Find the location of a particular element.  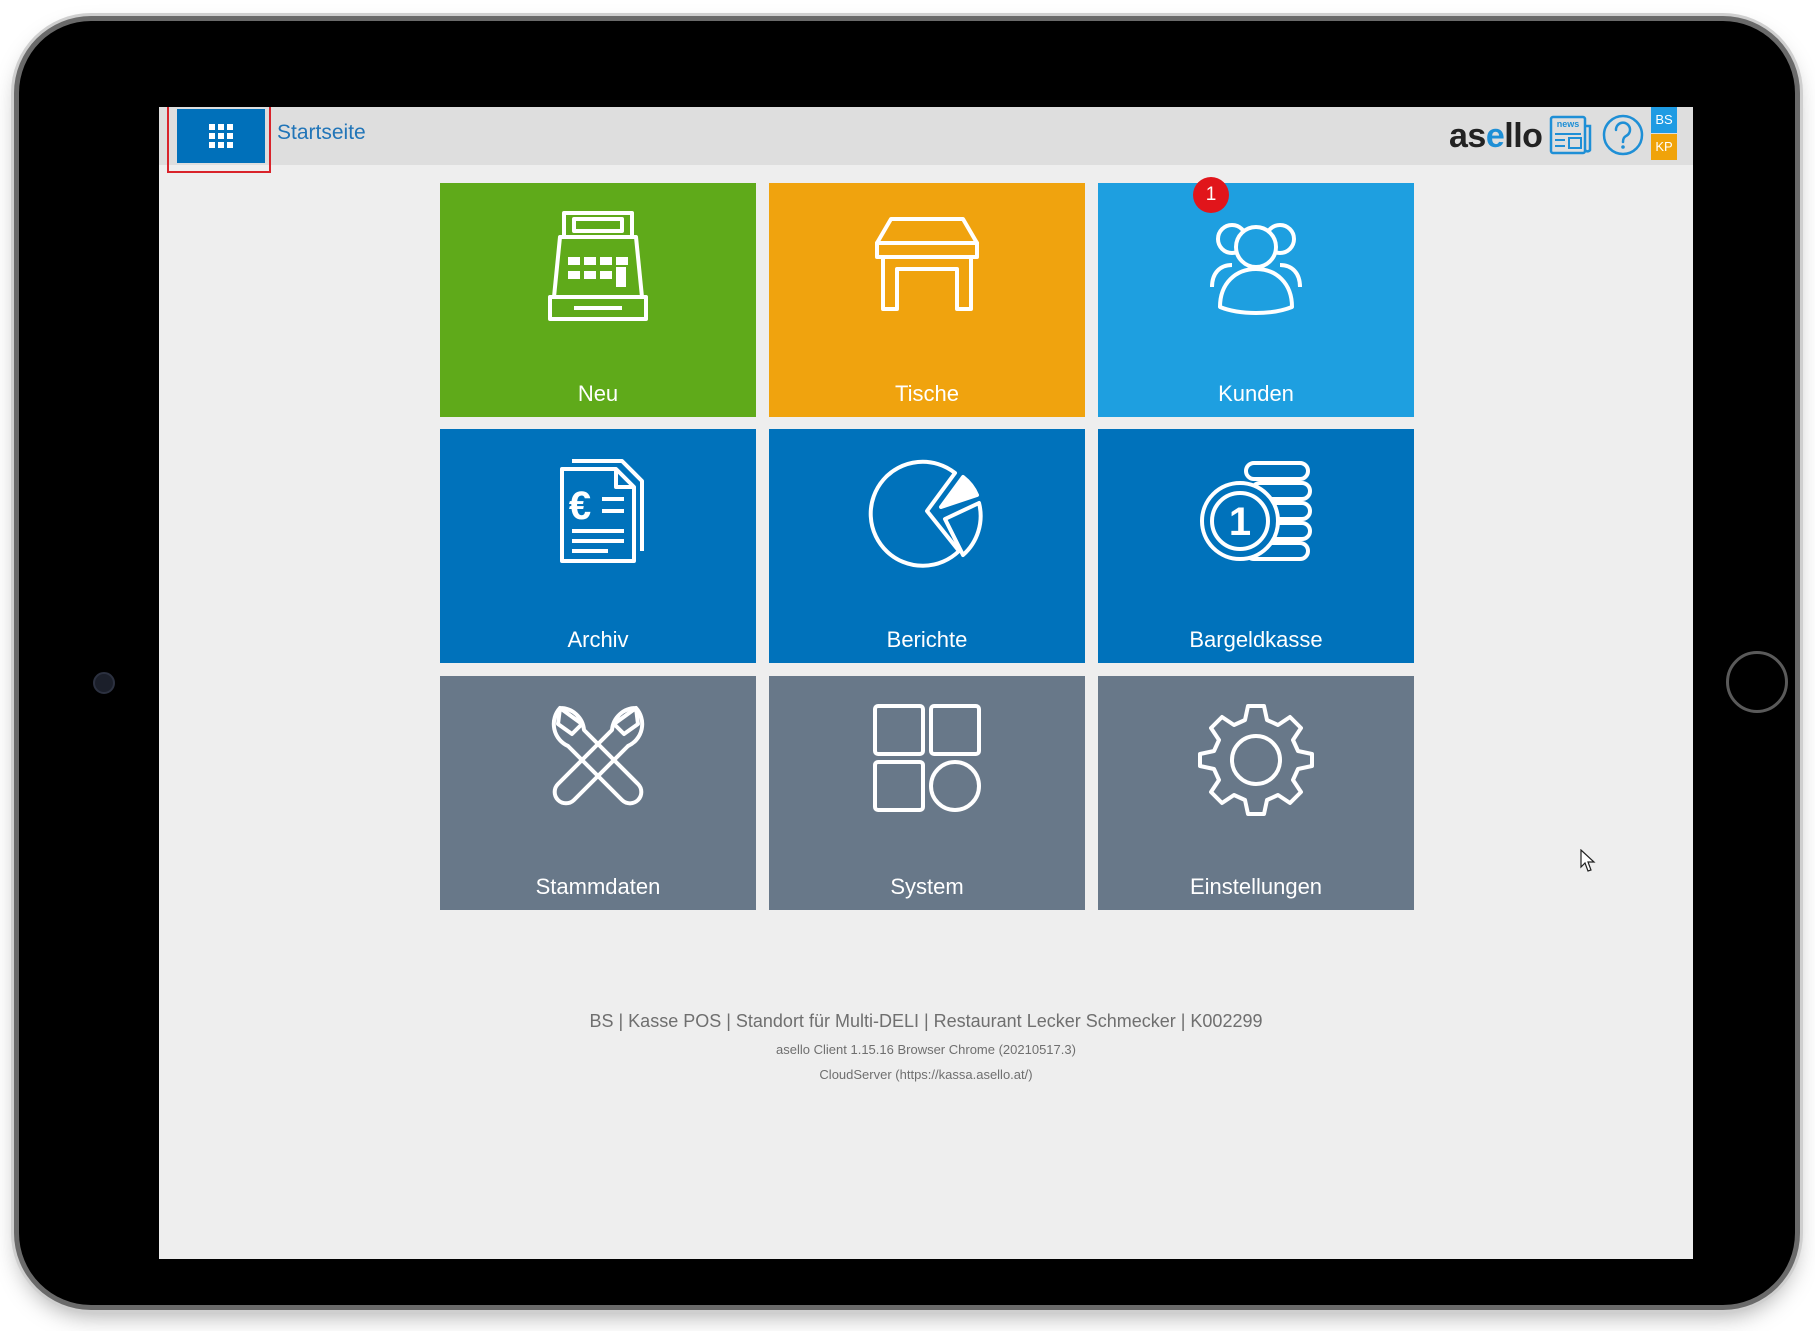

tile-einstellungen: Einstellungen is located at coordinates (1256, 793).